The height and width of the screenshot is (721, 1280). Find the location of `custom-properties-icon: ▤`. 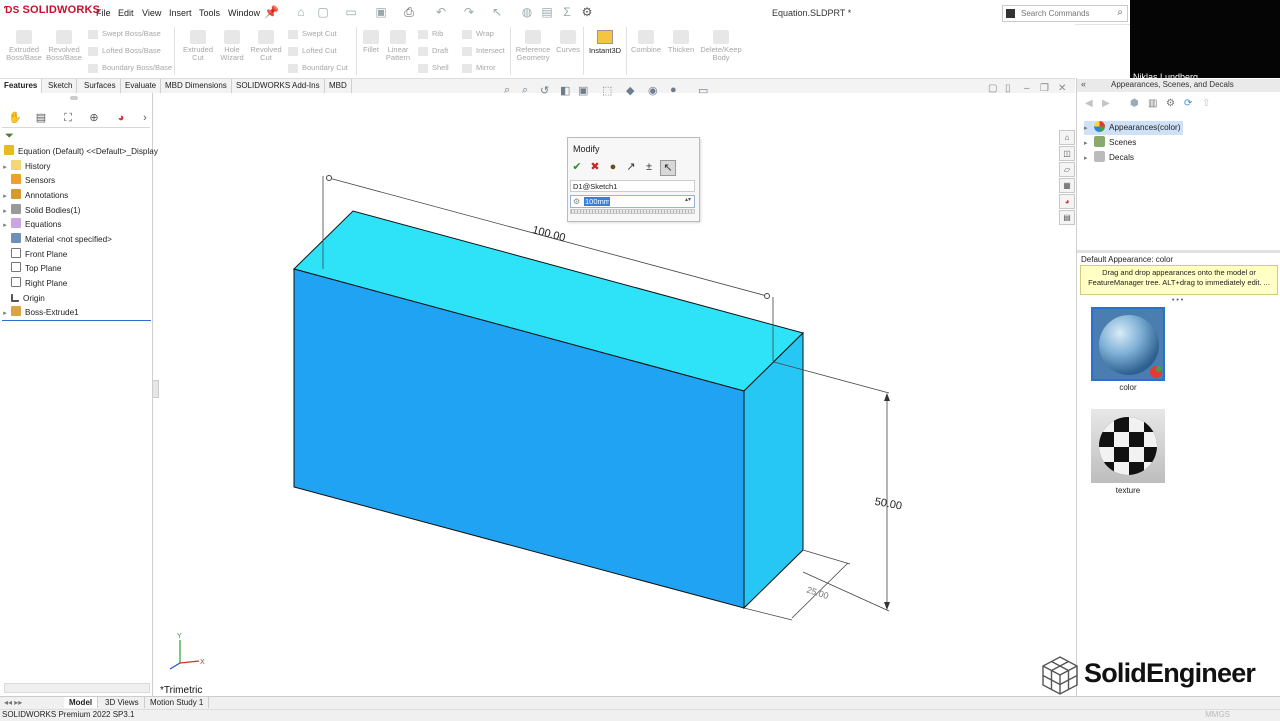

custom-properties-icon: ▤ is located at coordinates (1067, 217).